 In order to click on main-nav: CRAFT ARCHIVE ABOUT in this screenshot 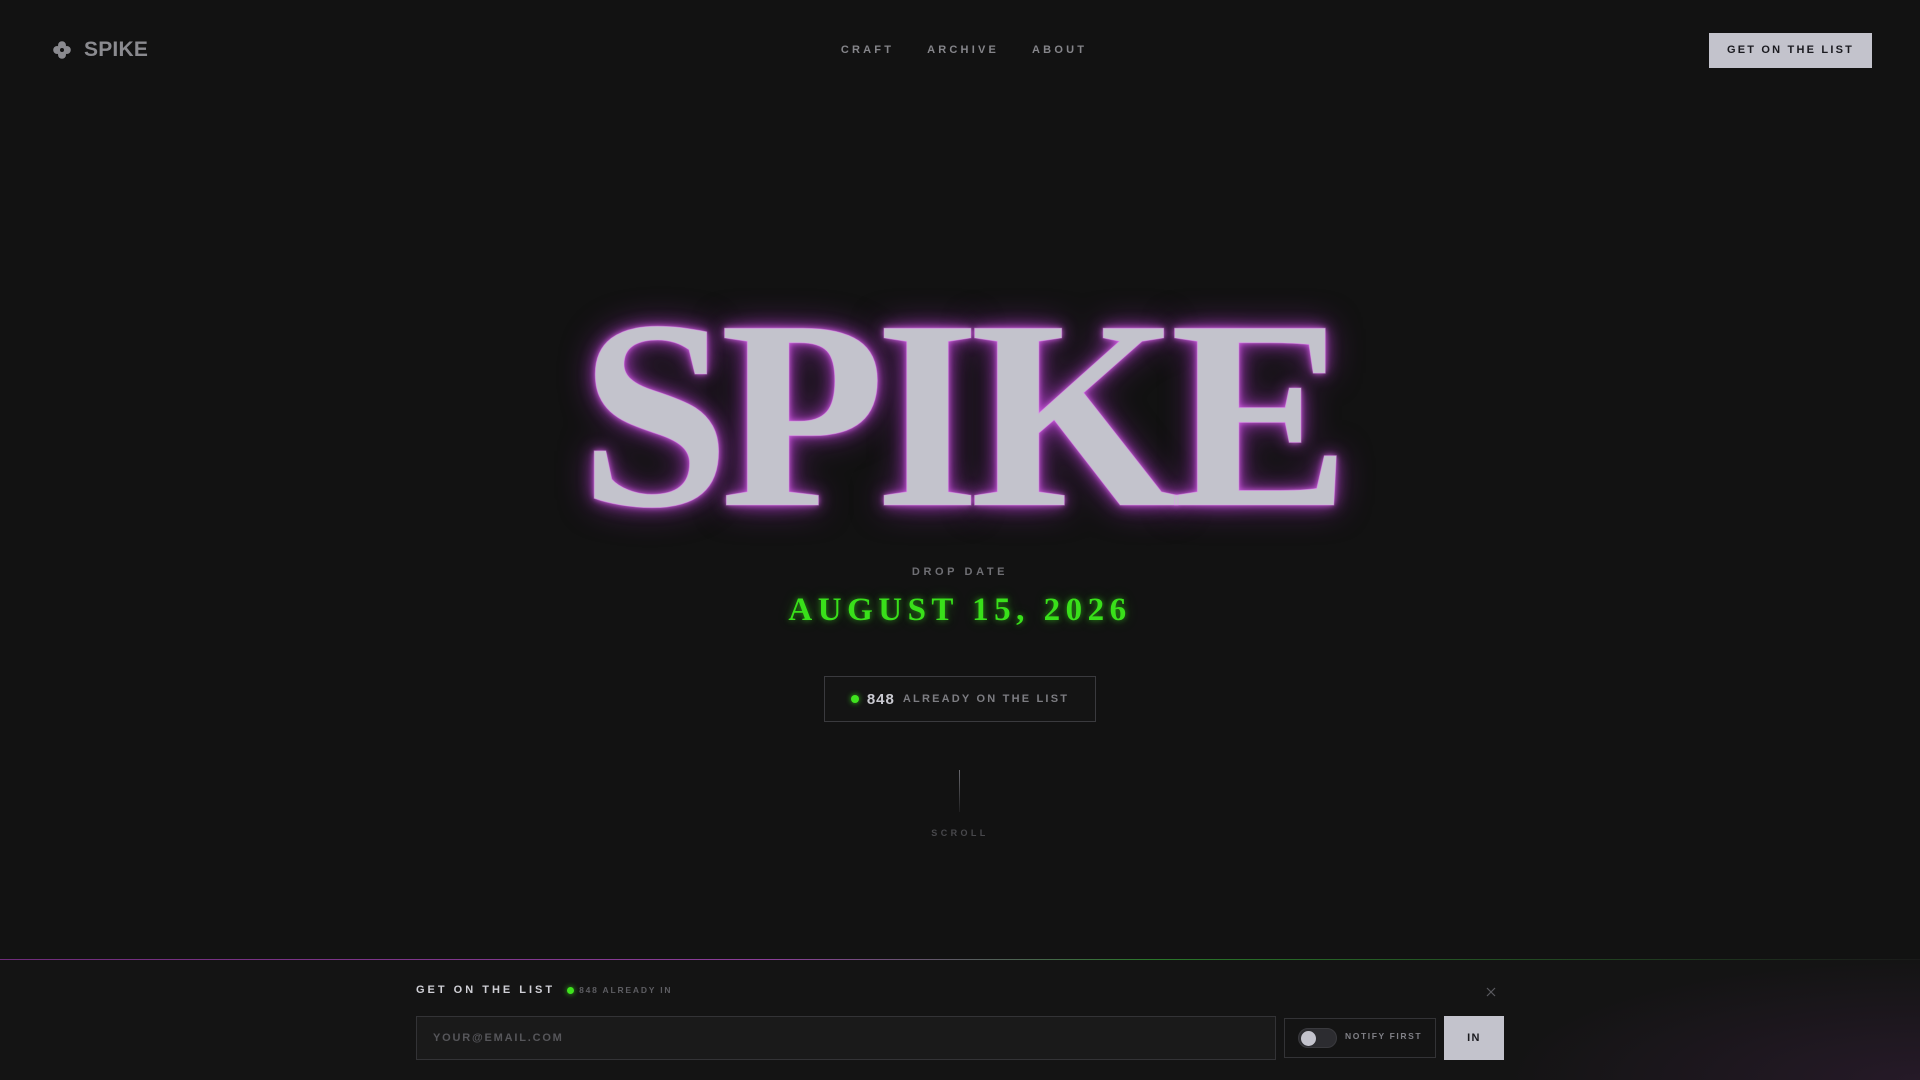, I will do `click(960, 50)`.